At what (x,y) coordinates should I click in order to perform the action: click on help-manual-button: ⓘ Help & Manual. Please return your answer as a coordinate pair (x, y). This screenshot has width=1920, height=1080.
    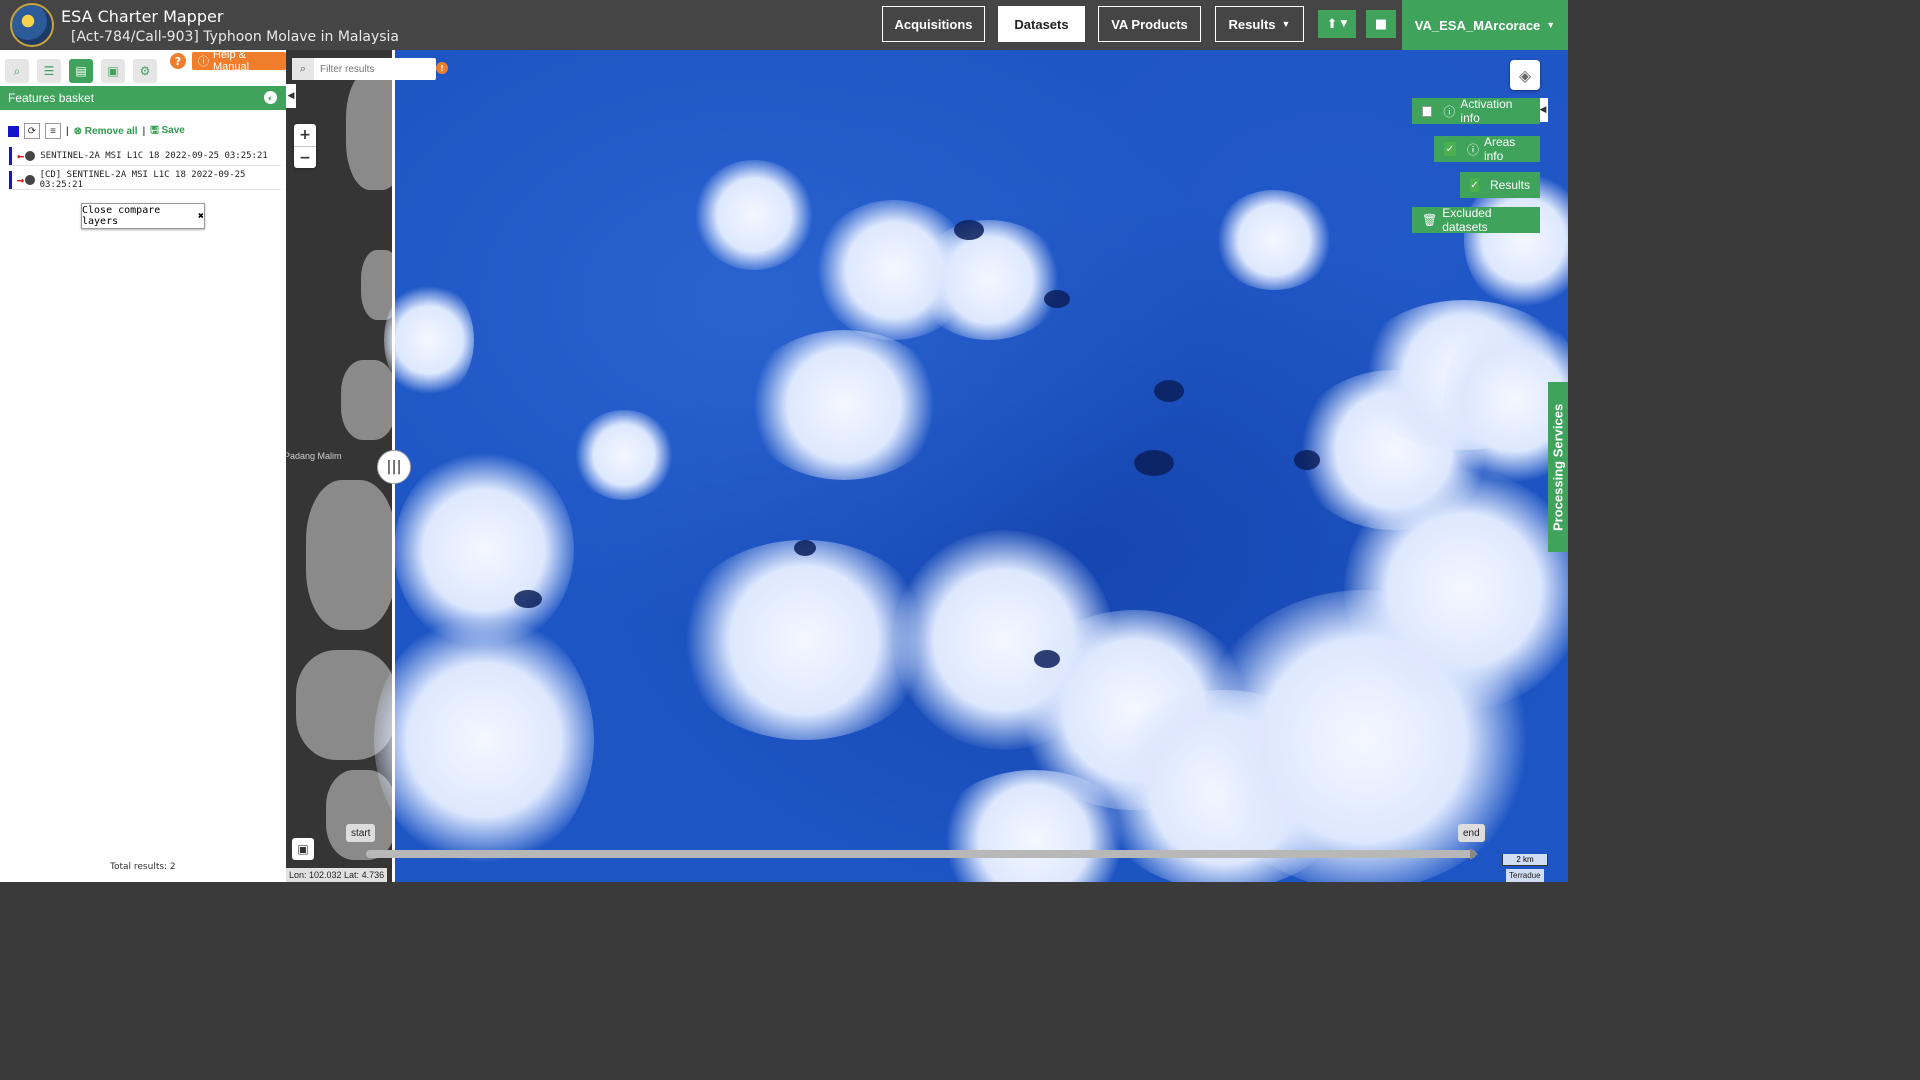
    Looking at the image, I should click on (239, 61).